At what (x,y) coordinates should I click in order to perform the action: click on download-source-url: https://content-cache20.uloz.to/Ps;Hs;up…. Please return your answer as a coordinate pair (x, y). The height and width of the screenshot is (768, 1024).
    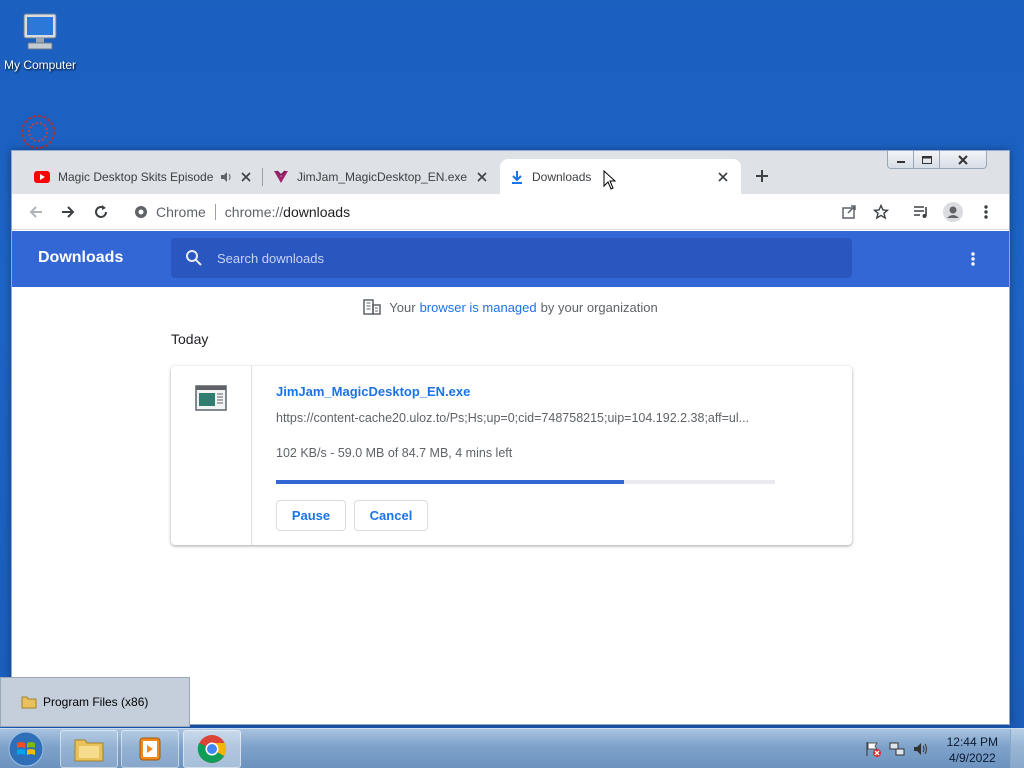
    Looking at the image, I should click on (526, 418).